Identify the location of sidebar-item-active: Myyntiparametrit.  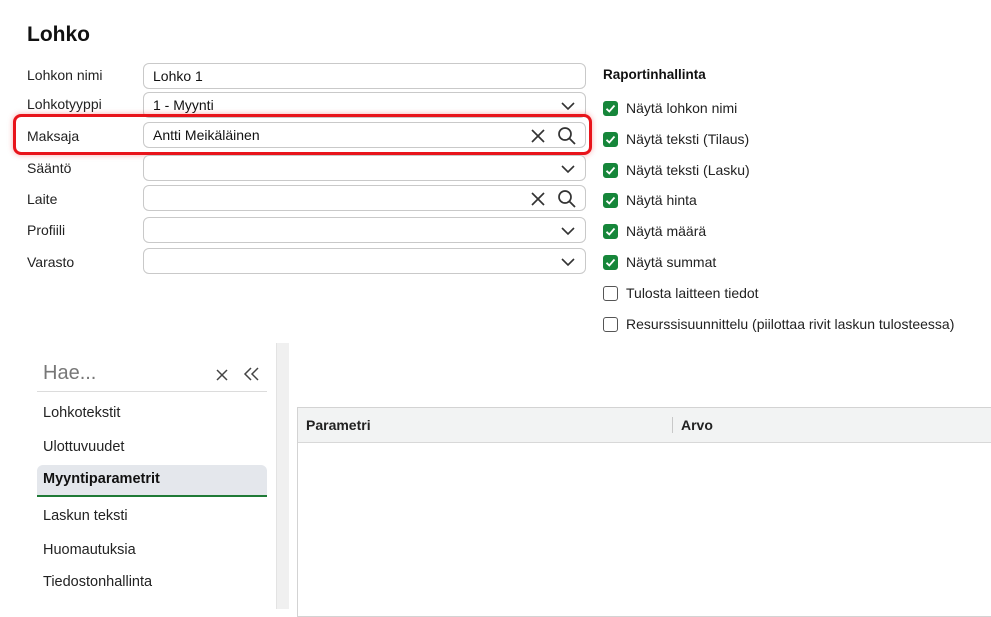
(152, 481).